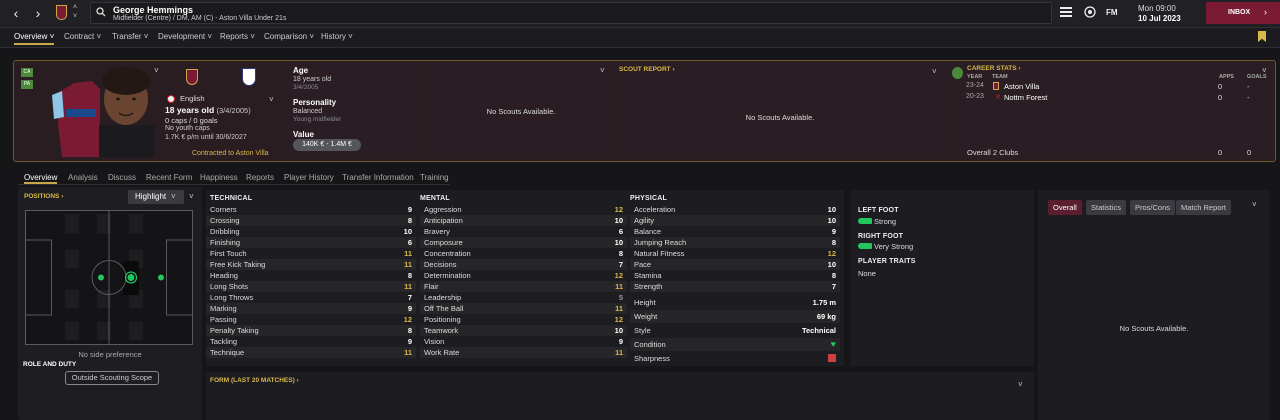  Describe the element at coordinates (735, 330) in the screenshot. I see `style-row: Style Technical` at that location.